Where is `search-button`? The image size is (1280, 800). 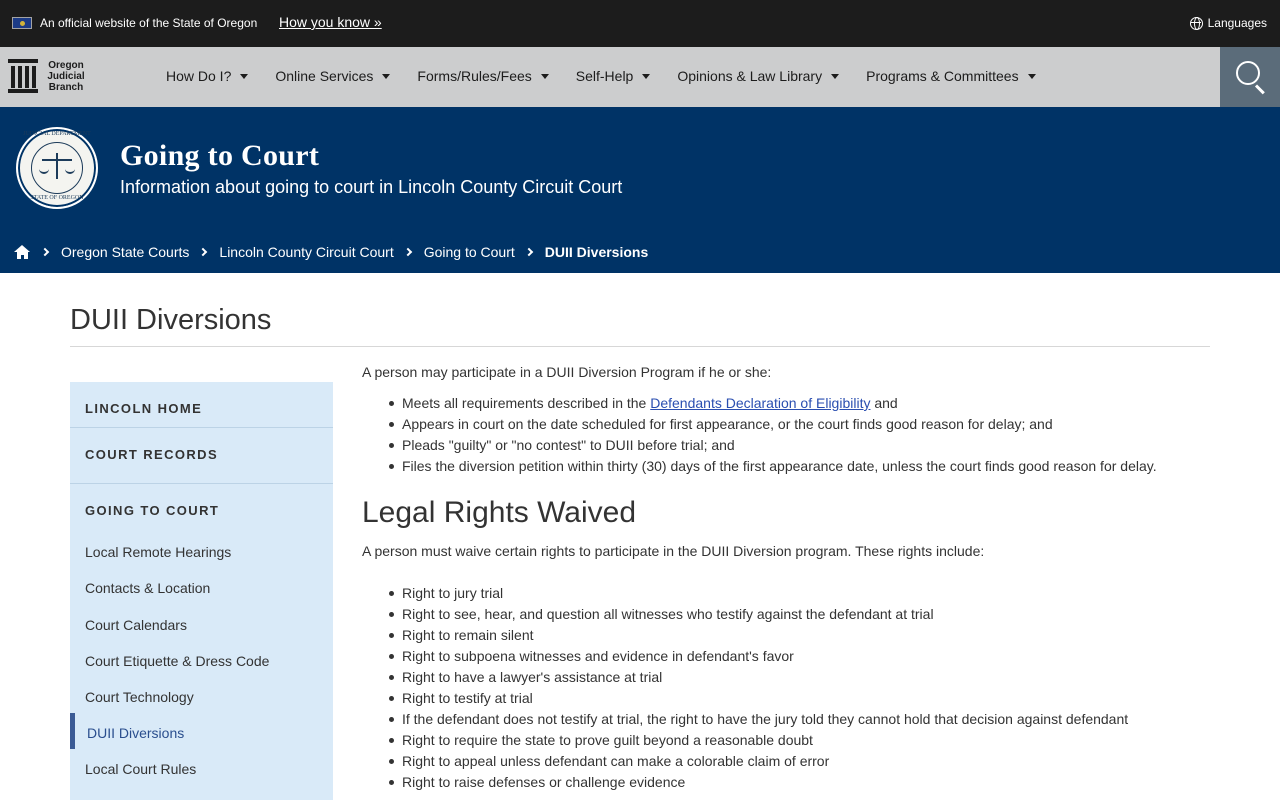 search-button is located at coordinates (1250, 77).